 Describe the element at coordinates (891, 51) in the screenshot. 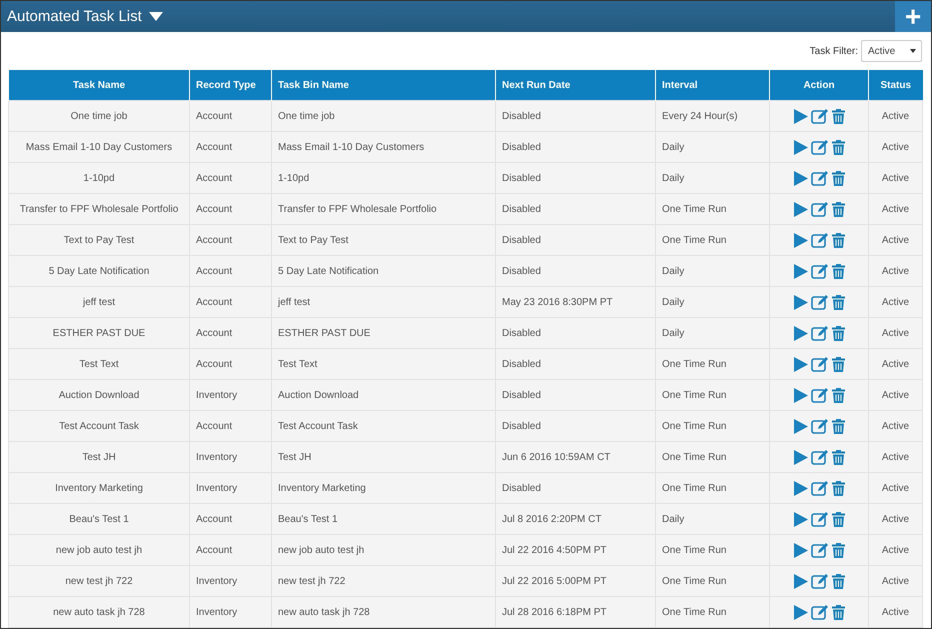

I see `task-filter-select: Active` at that location.